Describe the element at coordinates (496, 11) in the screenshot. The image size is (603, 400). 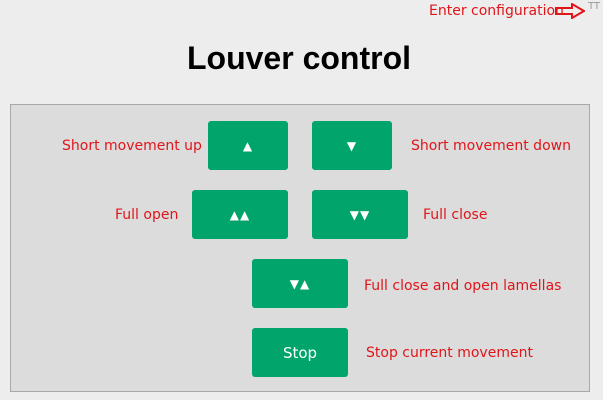
I see `enter-configuration-link: Enter configuration` at that location.